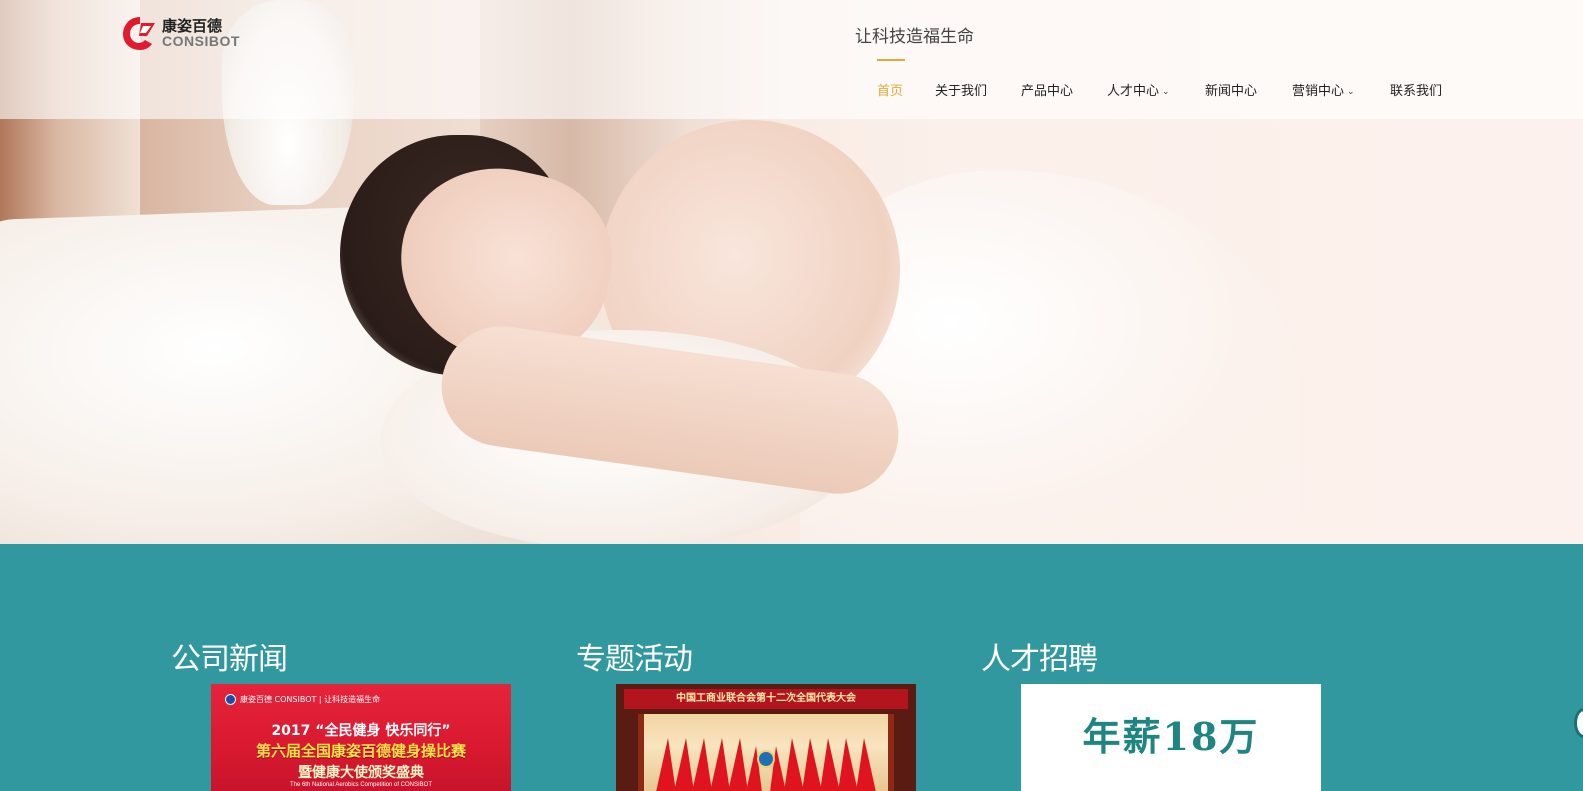  I want to click on nav-item-marketing: 营销中心 ⌄, so click(1323, 89).